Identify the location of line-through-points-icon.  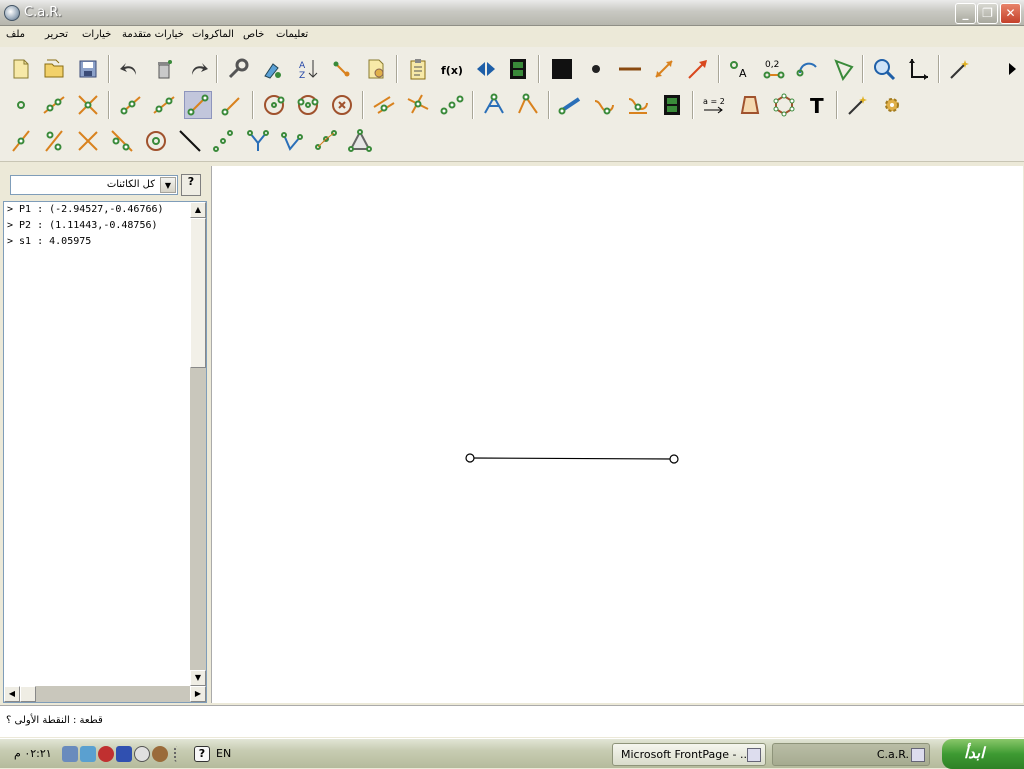
(164, 105).